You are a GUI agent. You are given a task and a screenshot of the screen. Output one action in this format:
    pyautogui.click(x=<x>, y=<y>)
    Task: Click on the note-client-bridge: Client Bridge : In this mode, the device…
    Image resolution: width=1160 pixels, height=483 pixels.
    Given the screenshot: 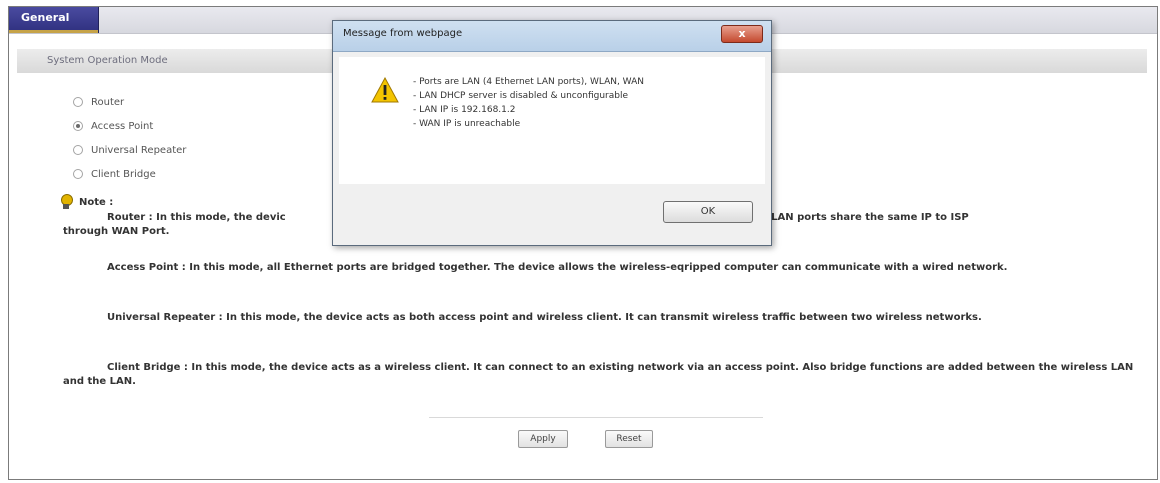 What is the action you would take?
    pyautogui.click(x=598, y=374)
    